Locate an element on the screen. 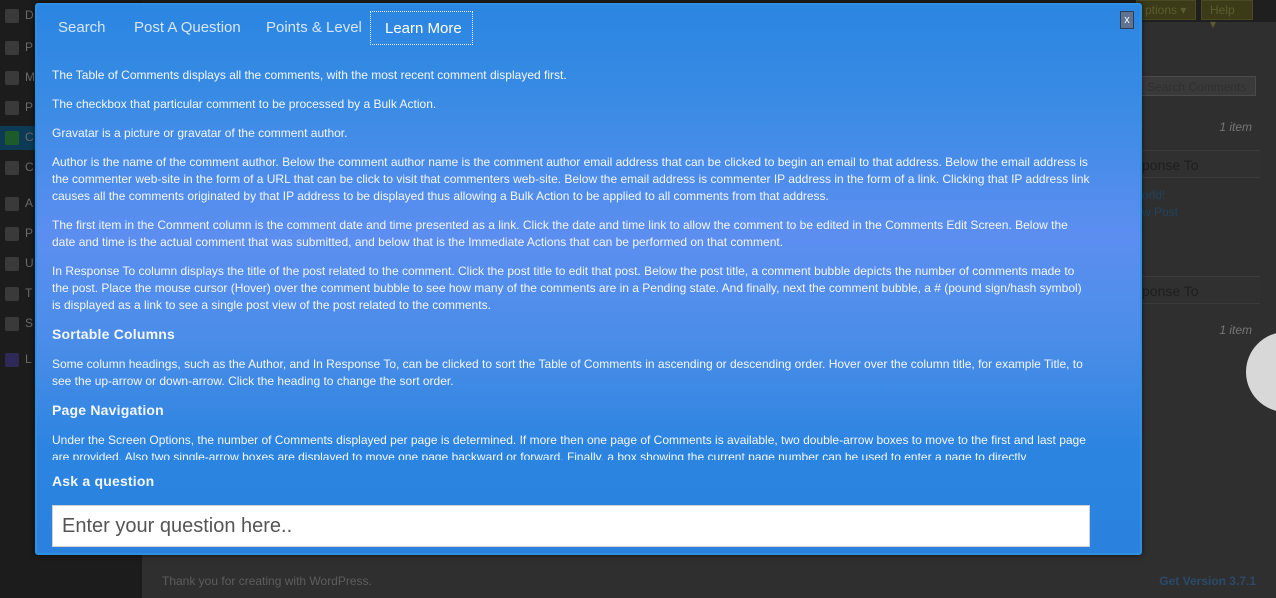  help-button: Help ▾ is located at coordinates (1227, 15).